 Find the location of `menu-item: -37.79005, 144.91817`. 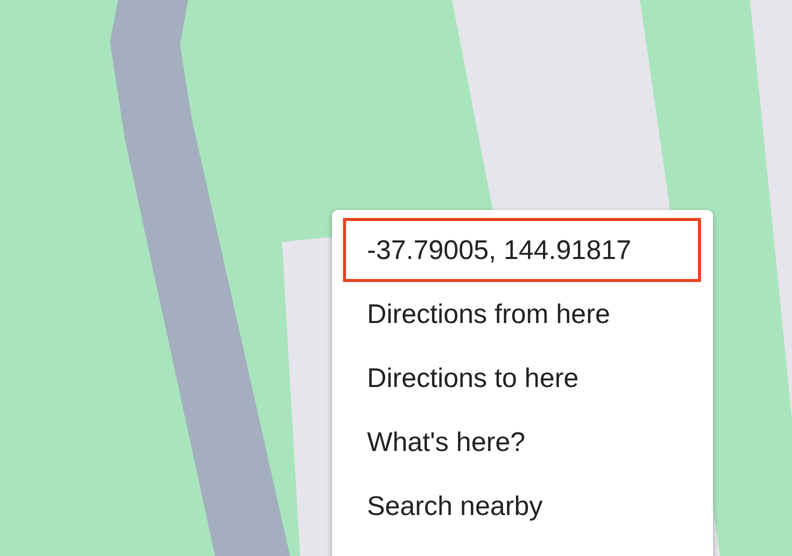

menu-item: -37.79005, 144.91817 is located at coordinates (522, 250).